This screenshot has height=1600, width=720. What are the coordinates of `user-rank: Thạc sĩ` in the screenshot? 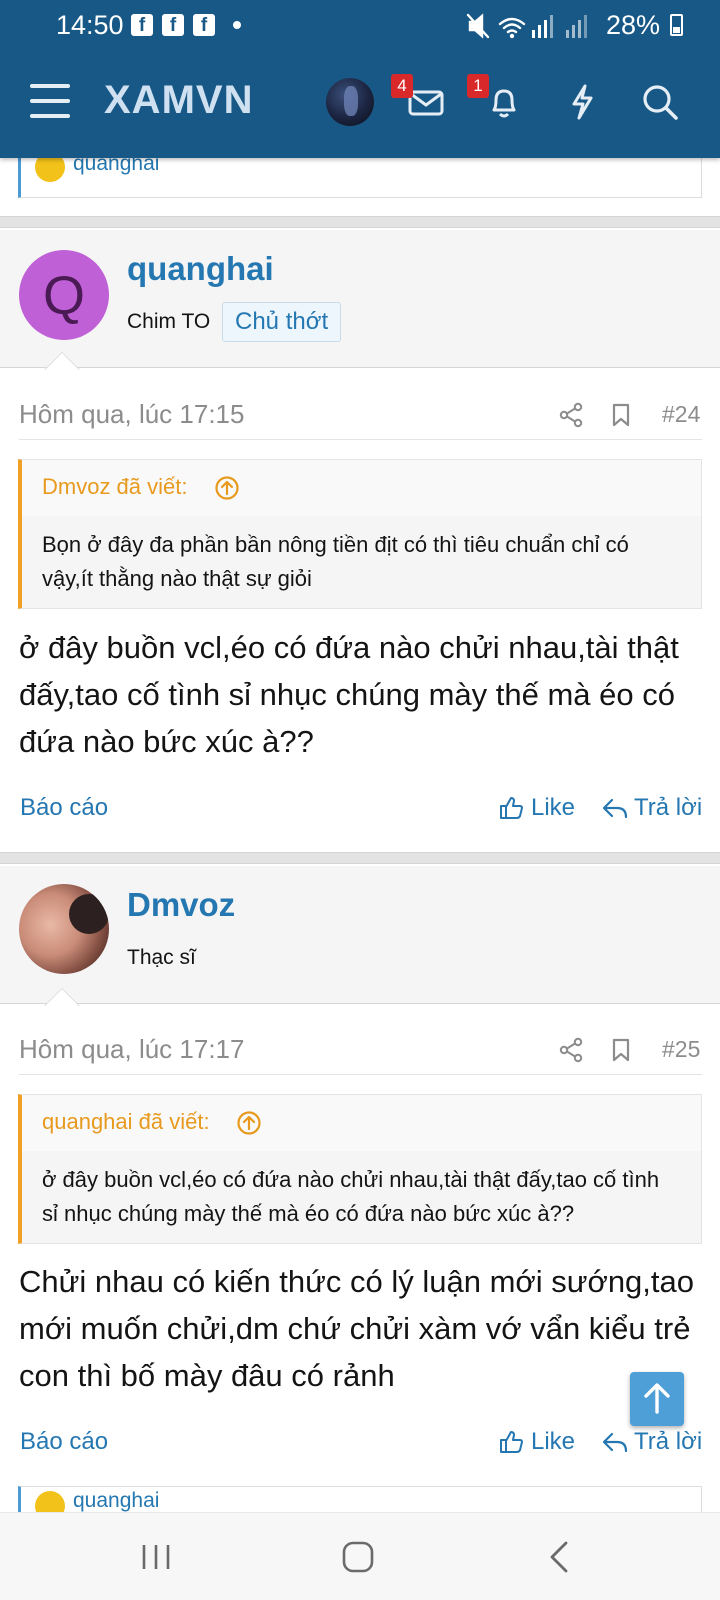 It's located at (161, 957).